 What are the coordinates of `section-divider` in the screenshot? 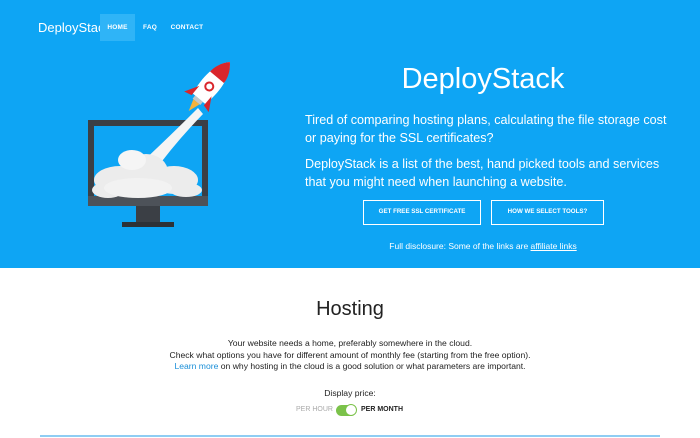 It's located at (350, 436).